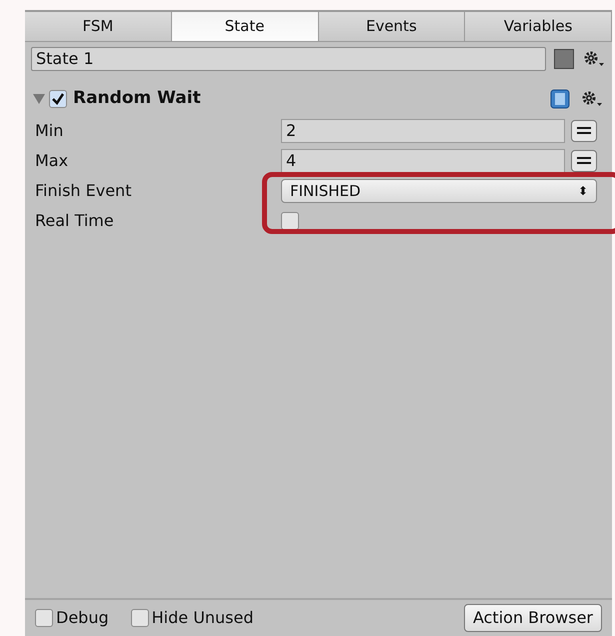 This screenshot has height=636, width=615. I want to click on tab: FSM, so click(98, 26).